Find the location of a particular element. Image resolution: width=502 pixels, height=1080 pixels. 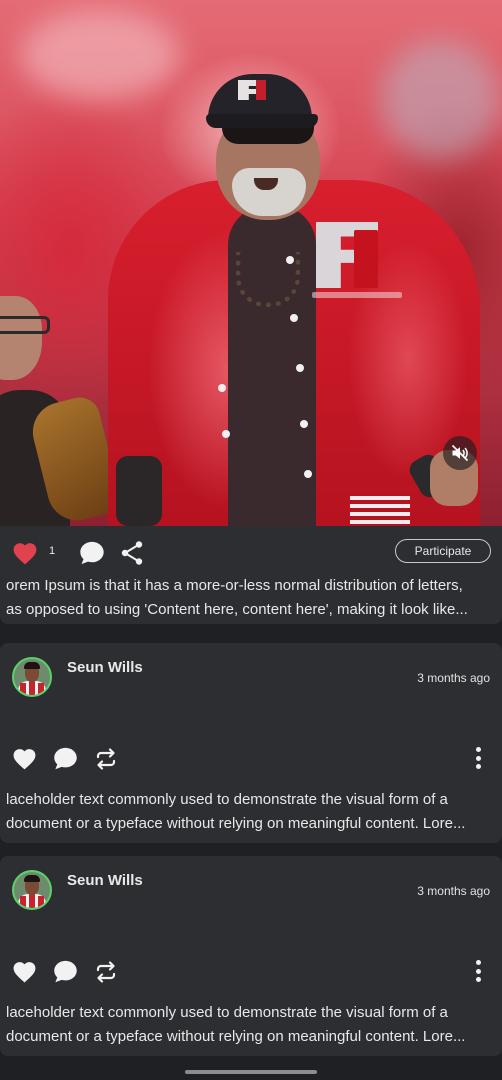

performer-glove is located at coordinates (139, 491).